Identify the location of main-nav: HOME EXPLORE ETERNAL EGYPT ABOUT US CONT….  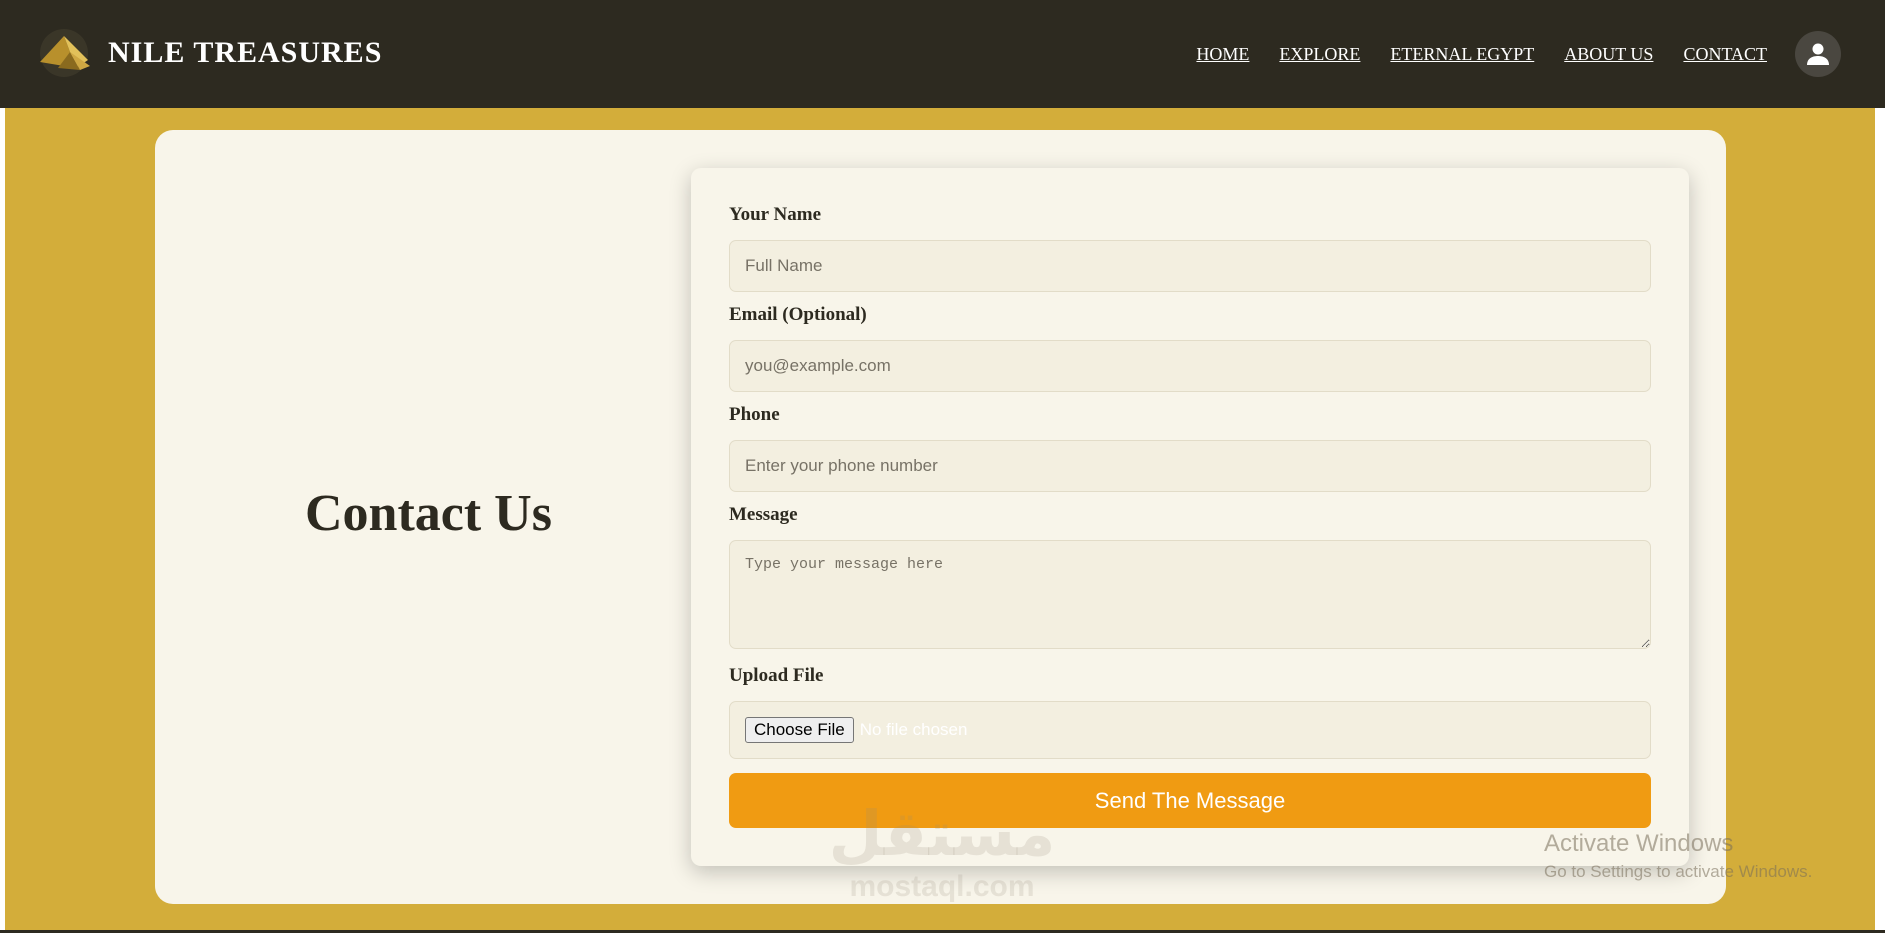
(1481, 54).